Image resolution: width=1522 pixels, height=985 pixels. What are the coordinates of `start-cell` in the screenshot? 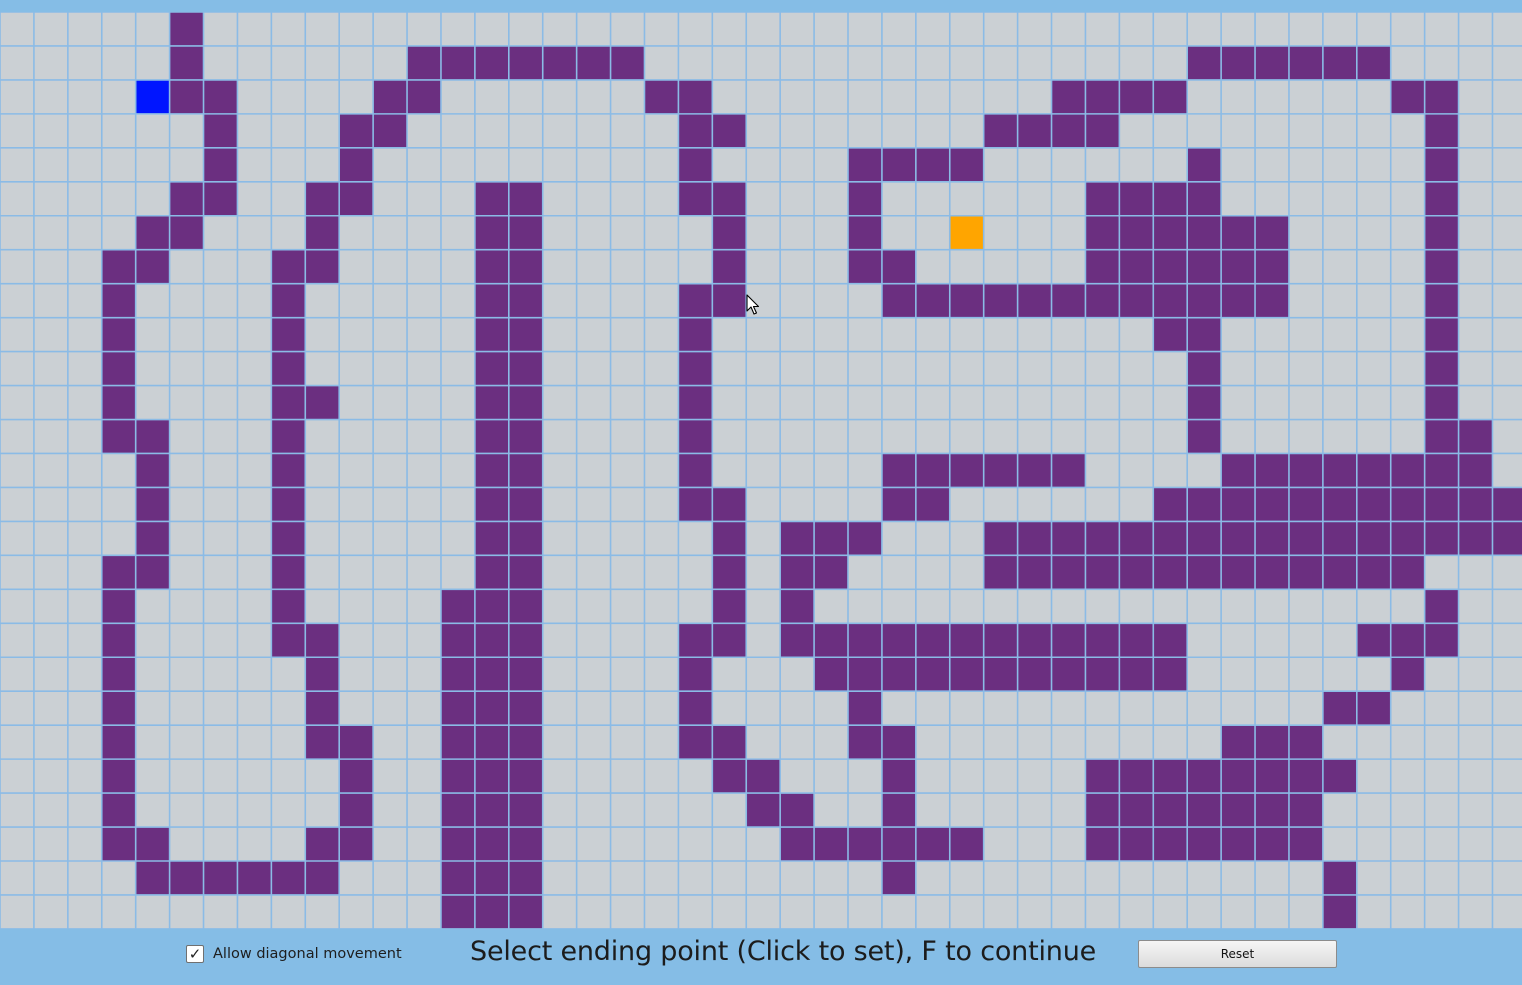 It's located at (152, 96).